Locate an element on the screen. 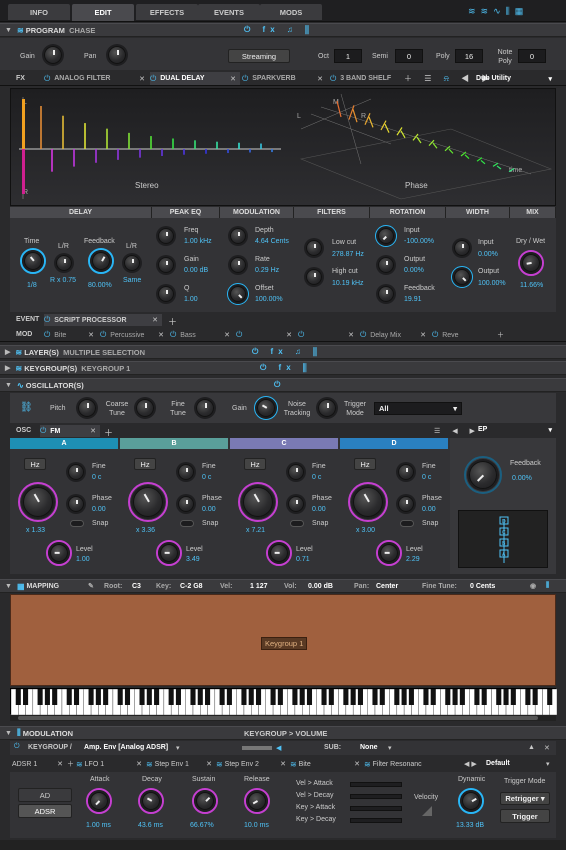 This screenshot has height=850, width=566. mod-slot: ⏻ Bite ✕ is located at coordinates (71, 335).